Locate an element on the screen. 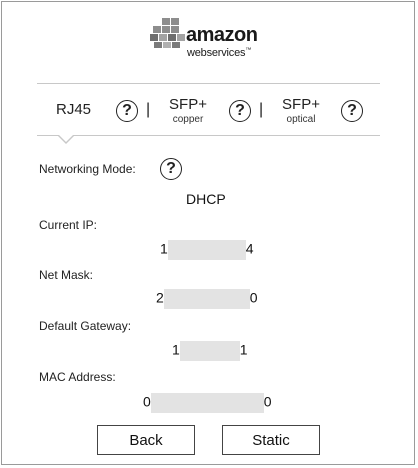 The image size is (418, 468). static-button: Static is located at coordinates (271, 440).